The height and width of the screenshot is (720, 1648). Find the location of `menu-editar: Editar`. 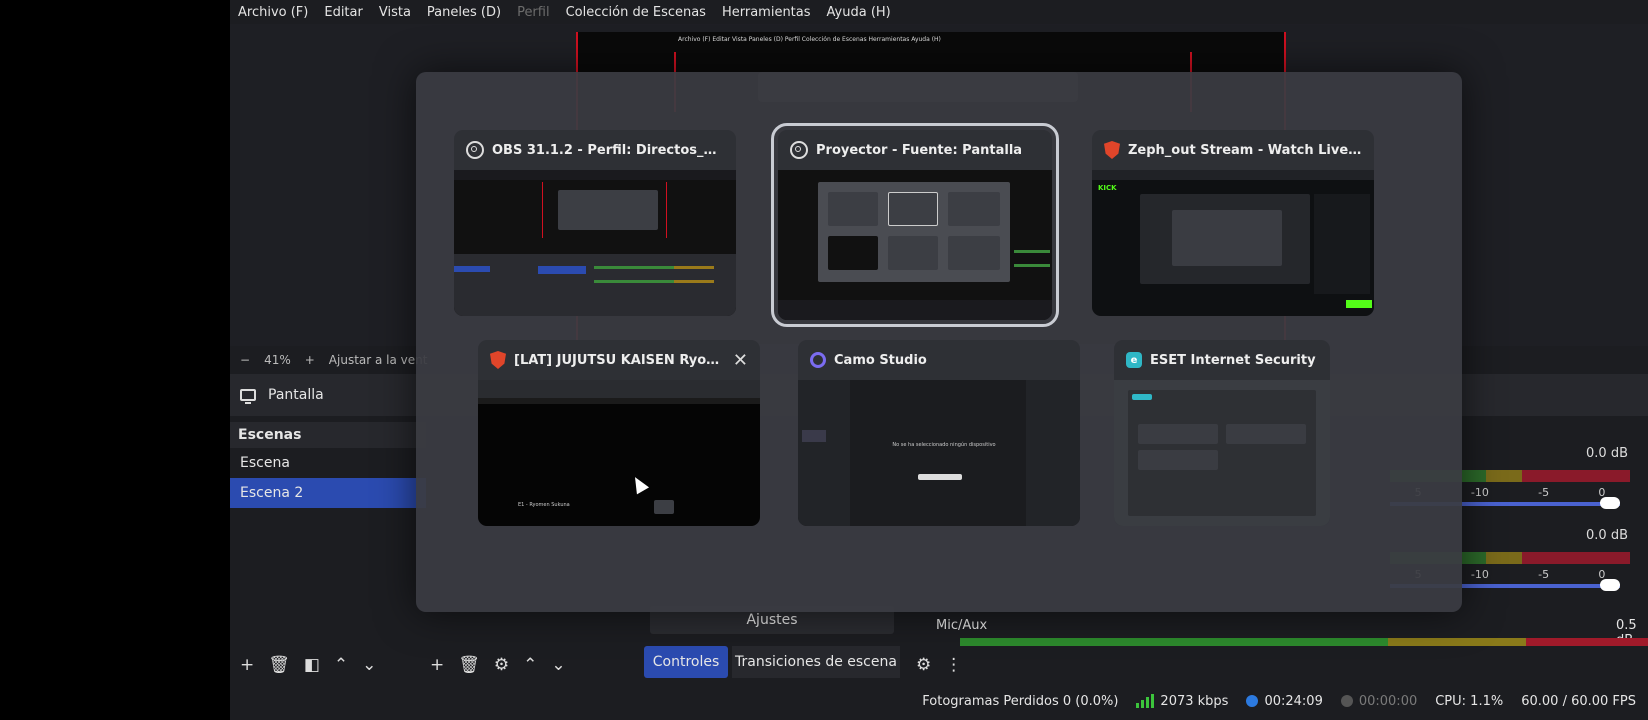

menu-editar: Editar is located at coordinates (343, 12).